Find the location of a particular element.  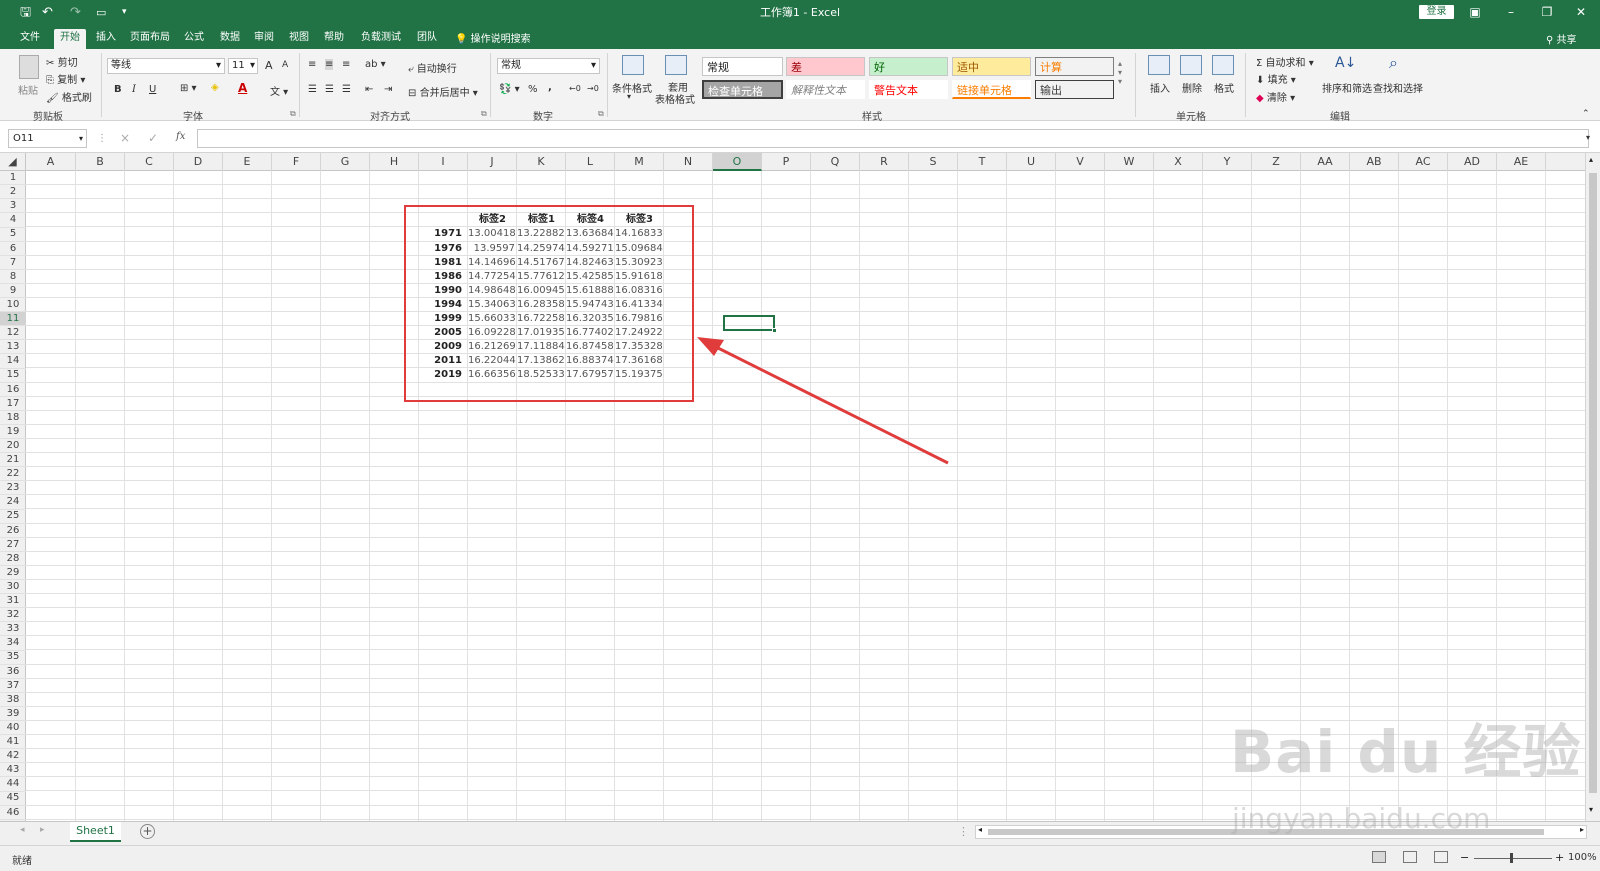

find-search-icon: ⌕ is located at coordinates (1393, 63).